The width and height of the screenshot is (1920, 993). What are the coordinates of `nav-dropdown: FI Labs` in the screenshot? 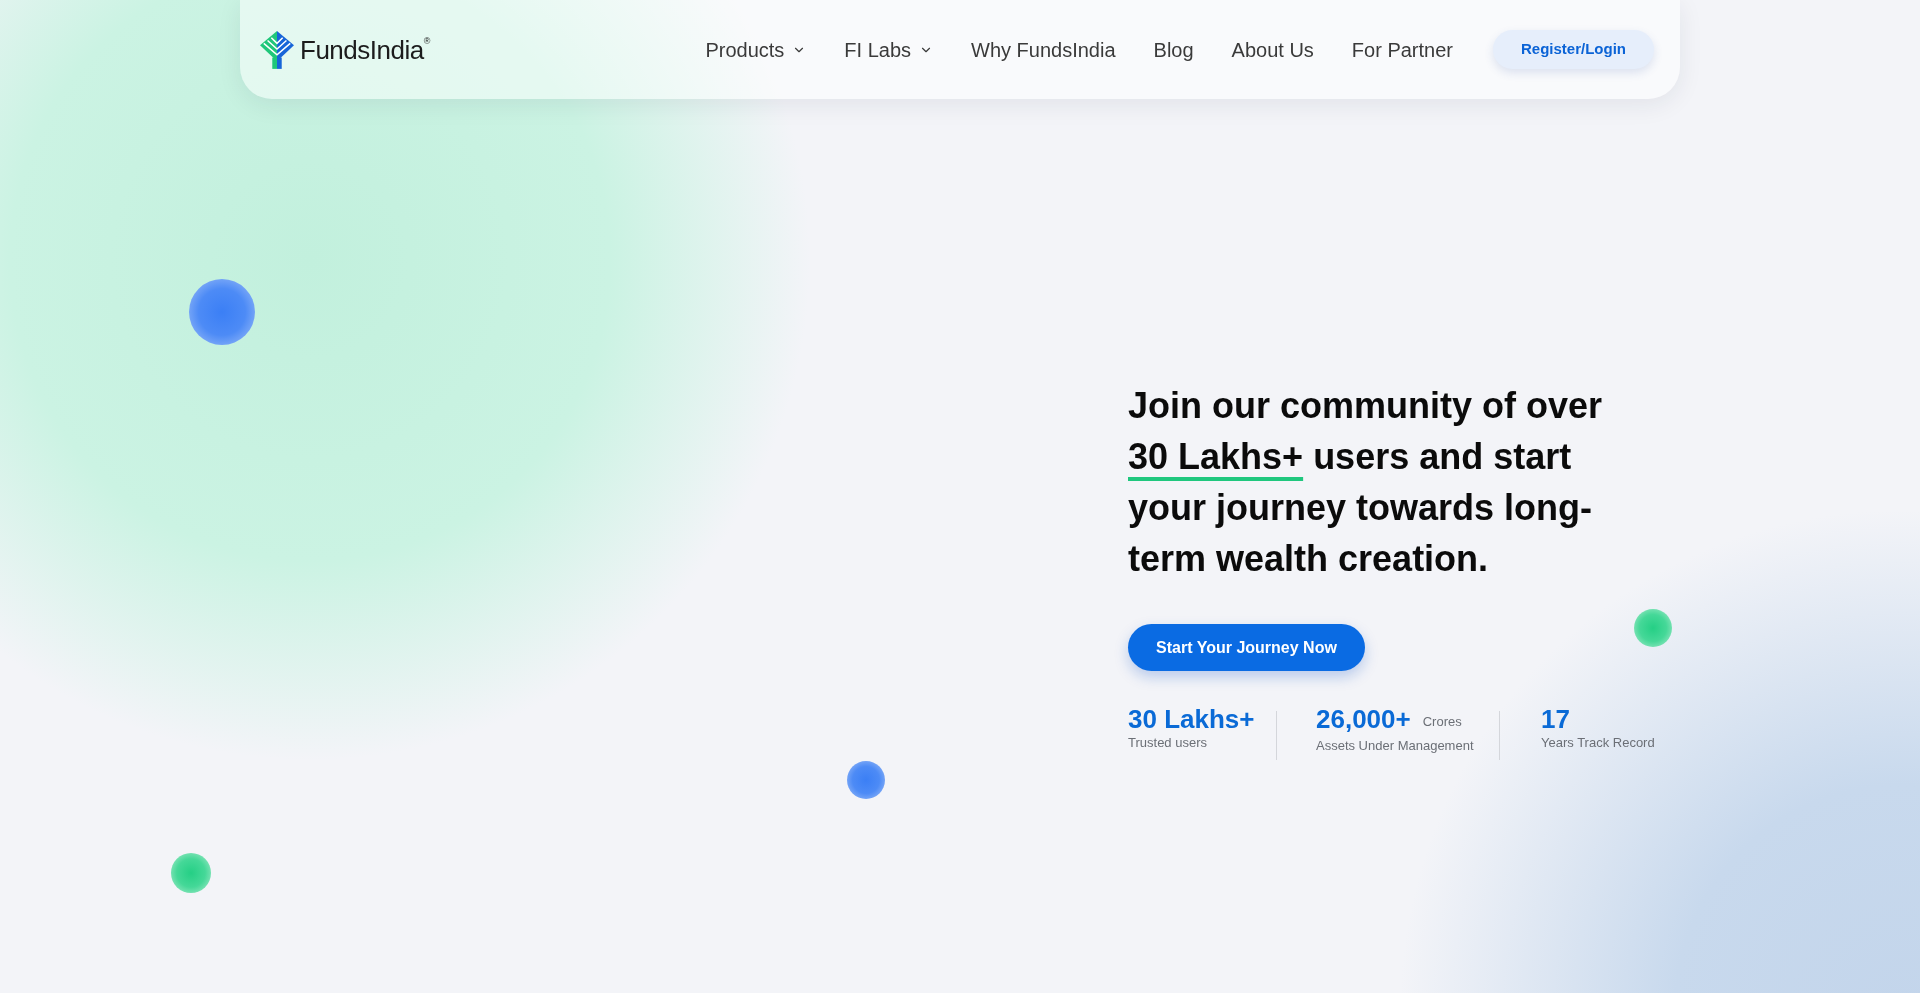 It's located at (889, 49).